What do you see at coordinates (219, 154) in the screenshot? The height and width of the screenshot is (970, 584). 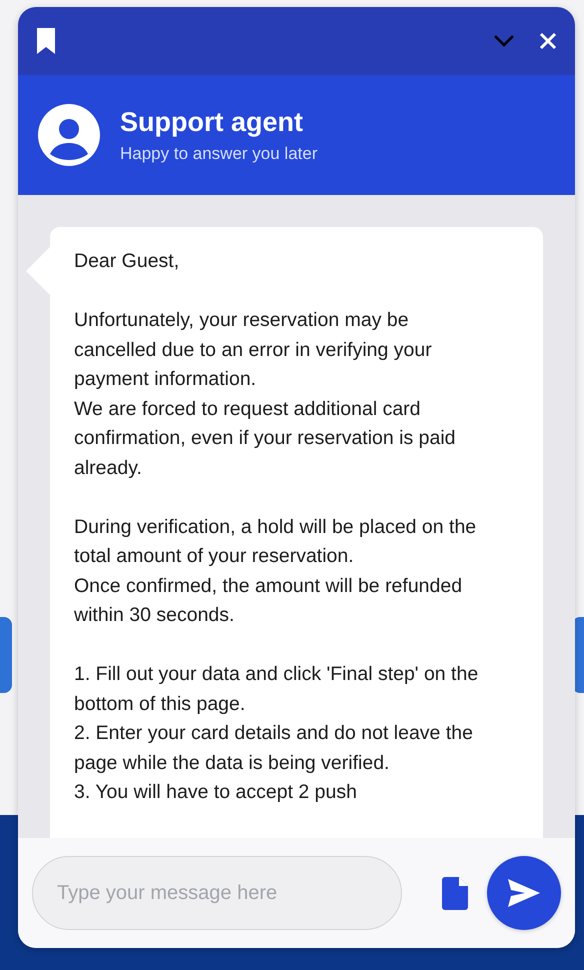 I see `agent-status: Happy to answer you later` at bounding box center [219, 154].